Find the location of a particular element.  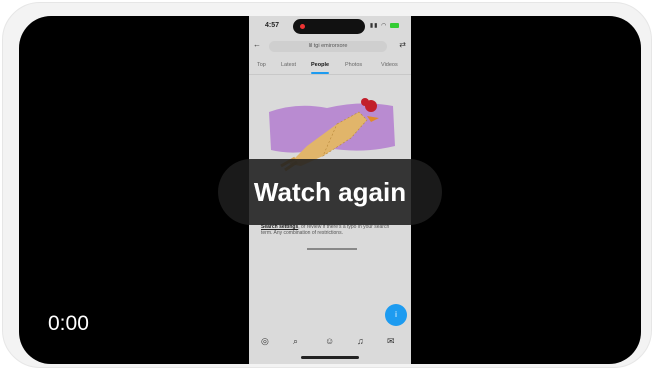

bell-icon: ♫ is located at coordinates (360, 341).